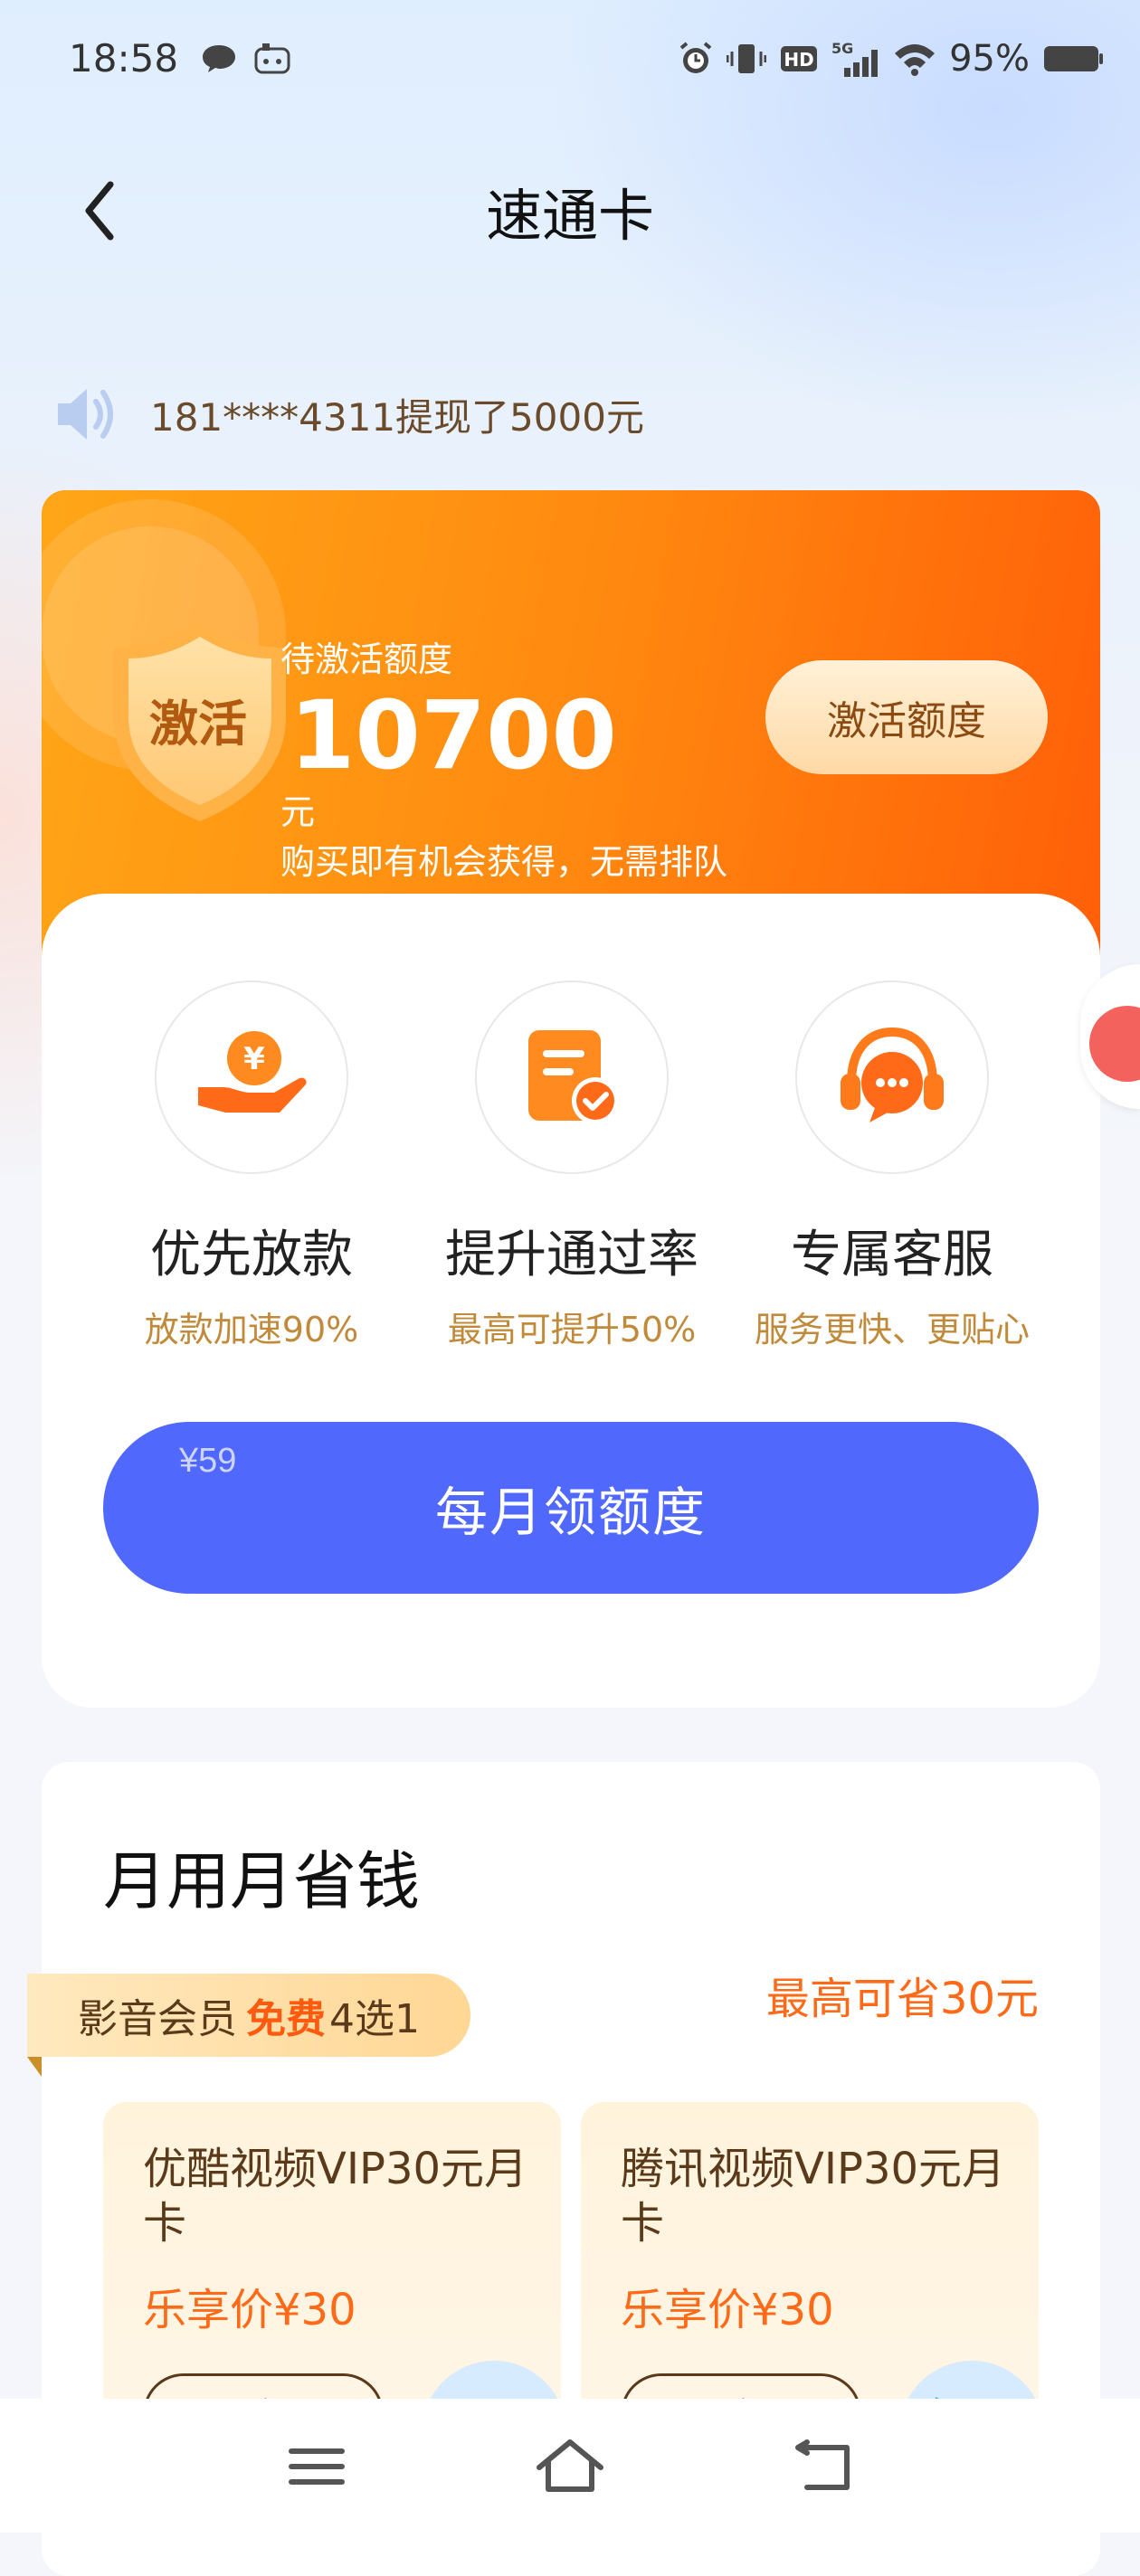 The width and height of the screenshot is (1140, 2576). I want to click on coin-hand-icon: ¥, so click(253, 1072).